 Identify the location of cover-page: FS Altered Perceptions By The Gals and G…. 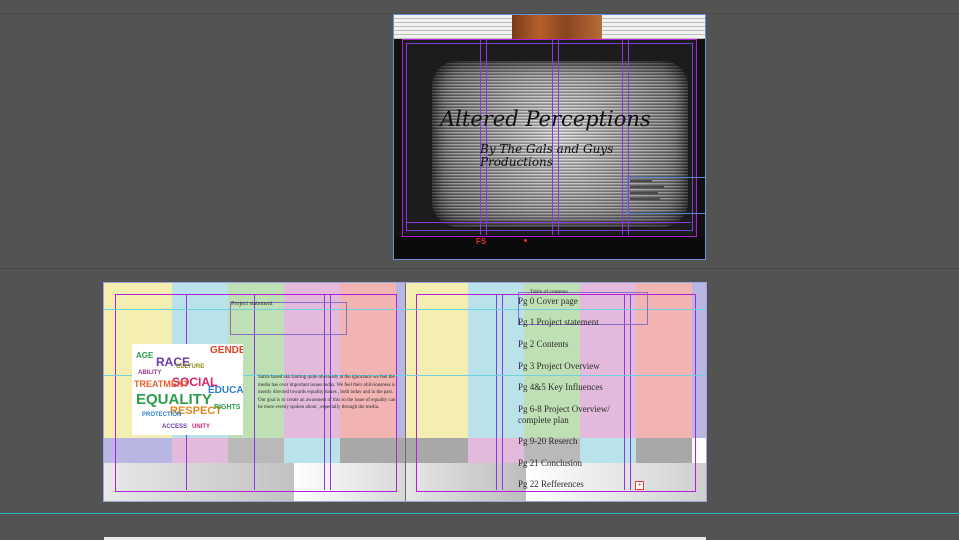
(549, 137).